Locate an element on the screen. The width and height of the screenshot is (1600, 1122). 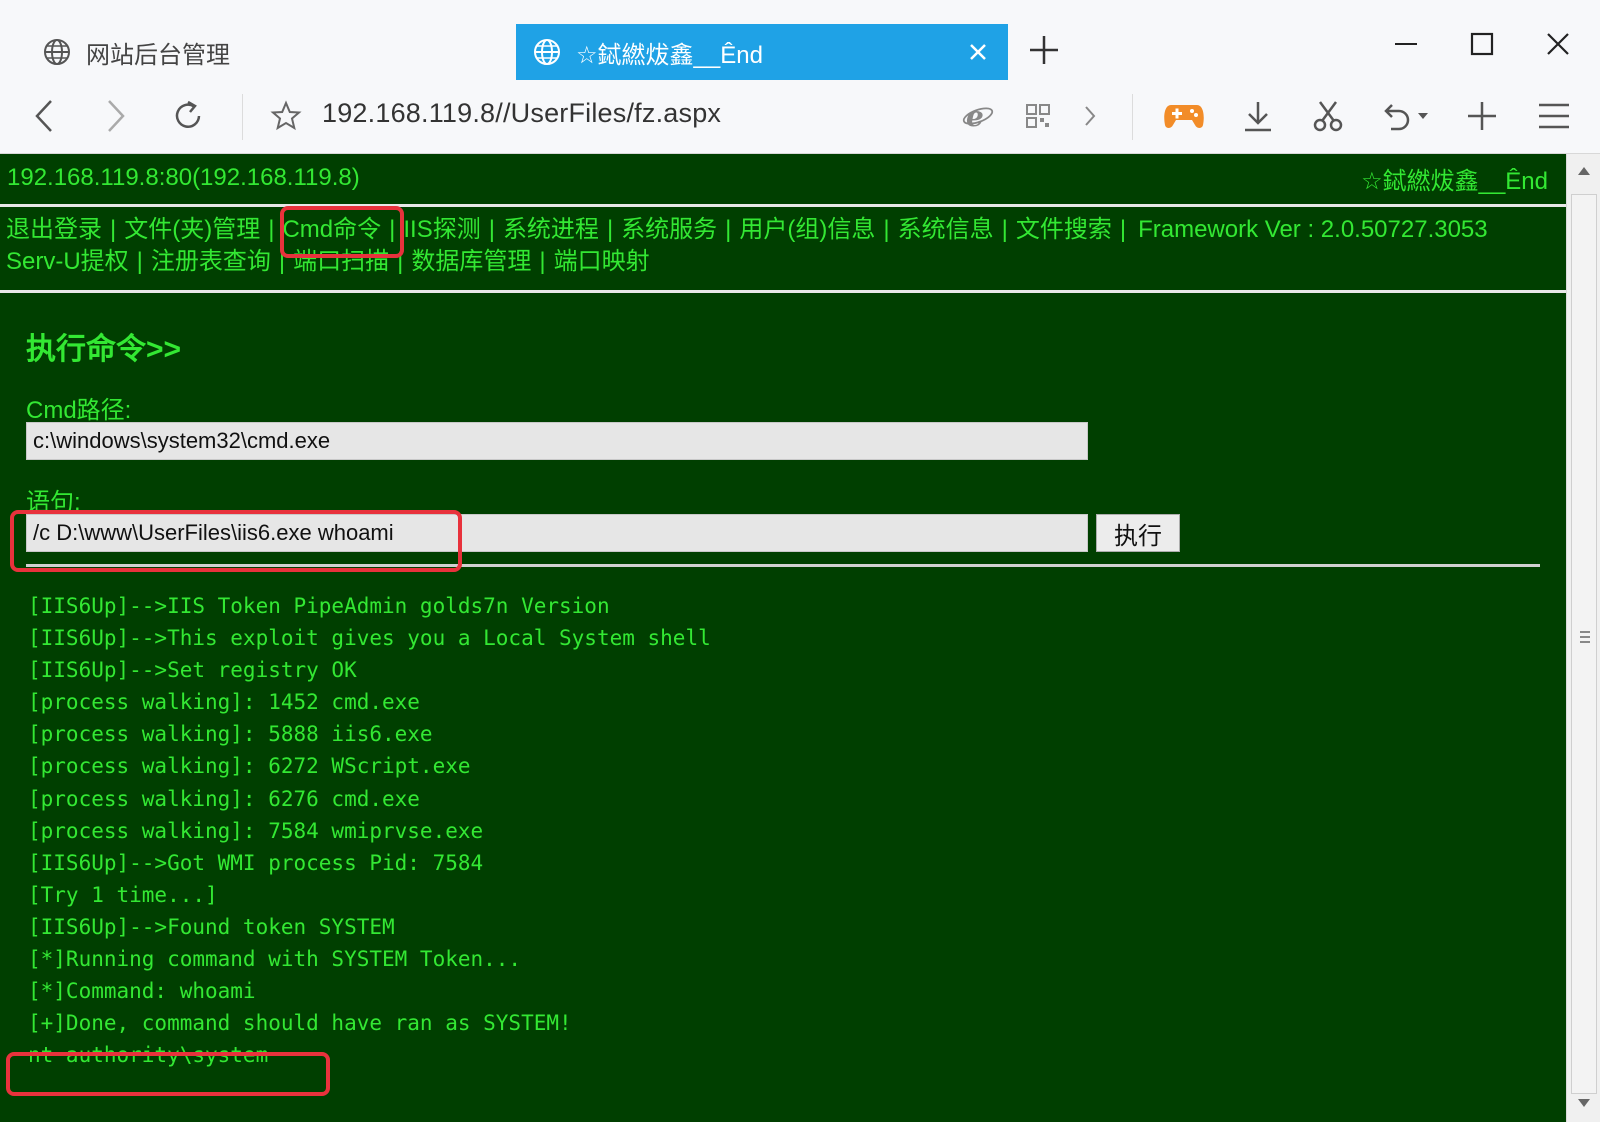
output-line: [process walking]: 7584 wmiprvse.exe is located at coordinates (256, 830).